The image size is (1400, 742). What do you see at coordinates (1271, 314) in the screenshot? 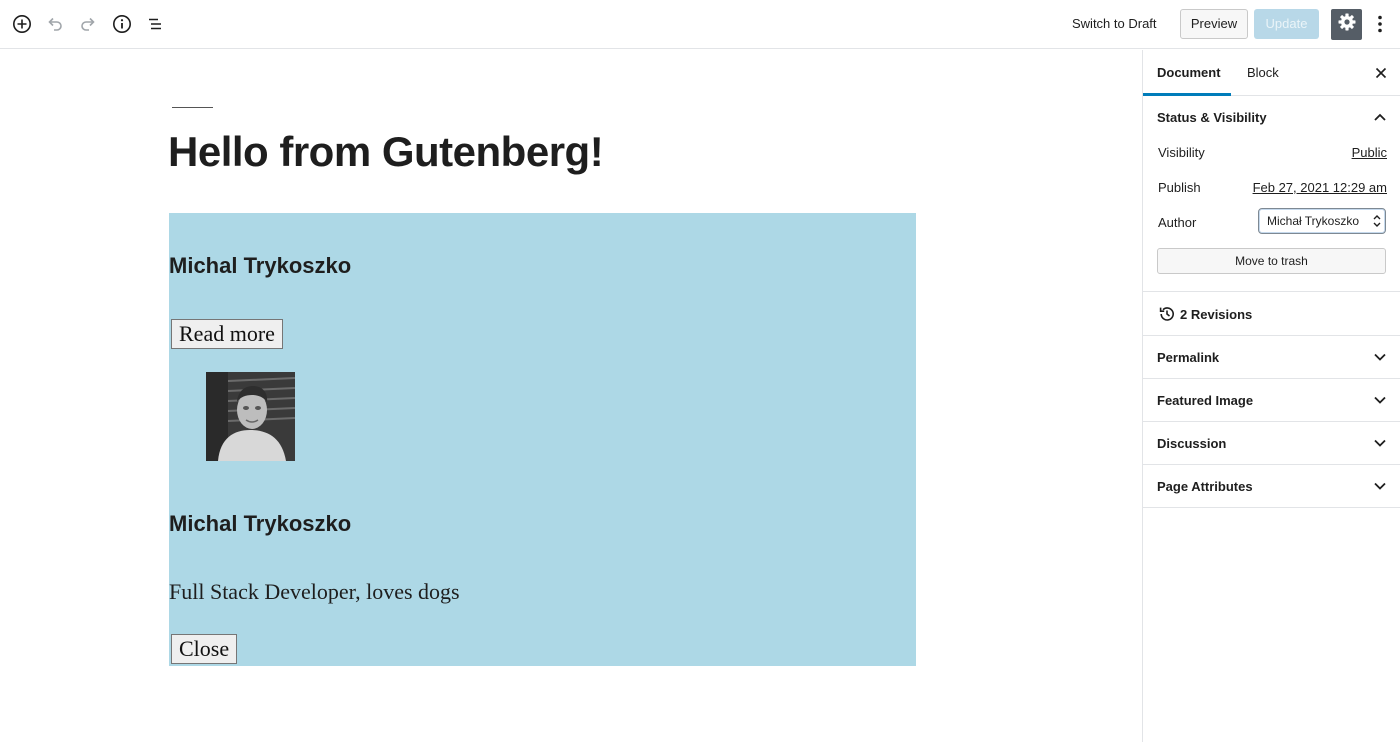
I see `revisions-link: 2 Revisions` at bounding box center [1271, 314].